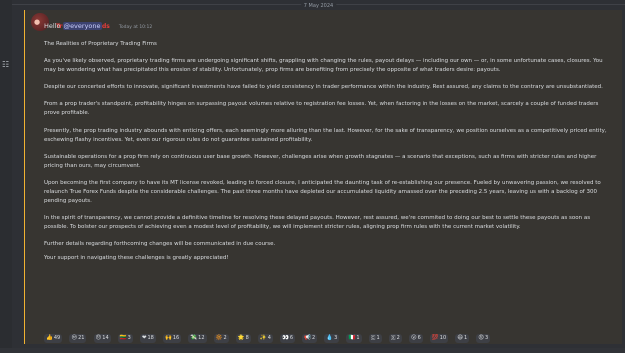  Describe the element at coordinates (135, 27) in the screenshot. I see `timestamp: Today at 10:12` at that location.